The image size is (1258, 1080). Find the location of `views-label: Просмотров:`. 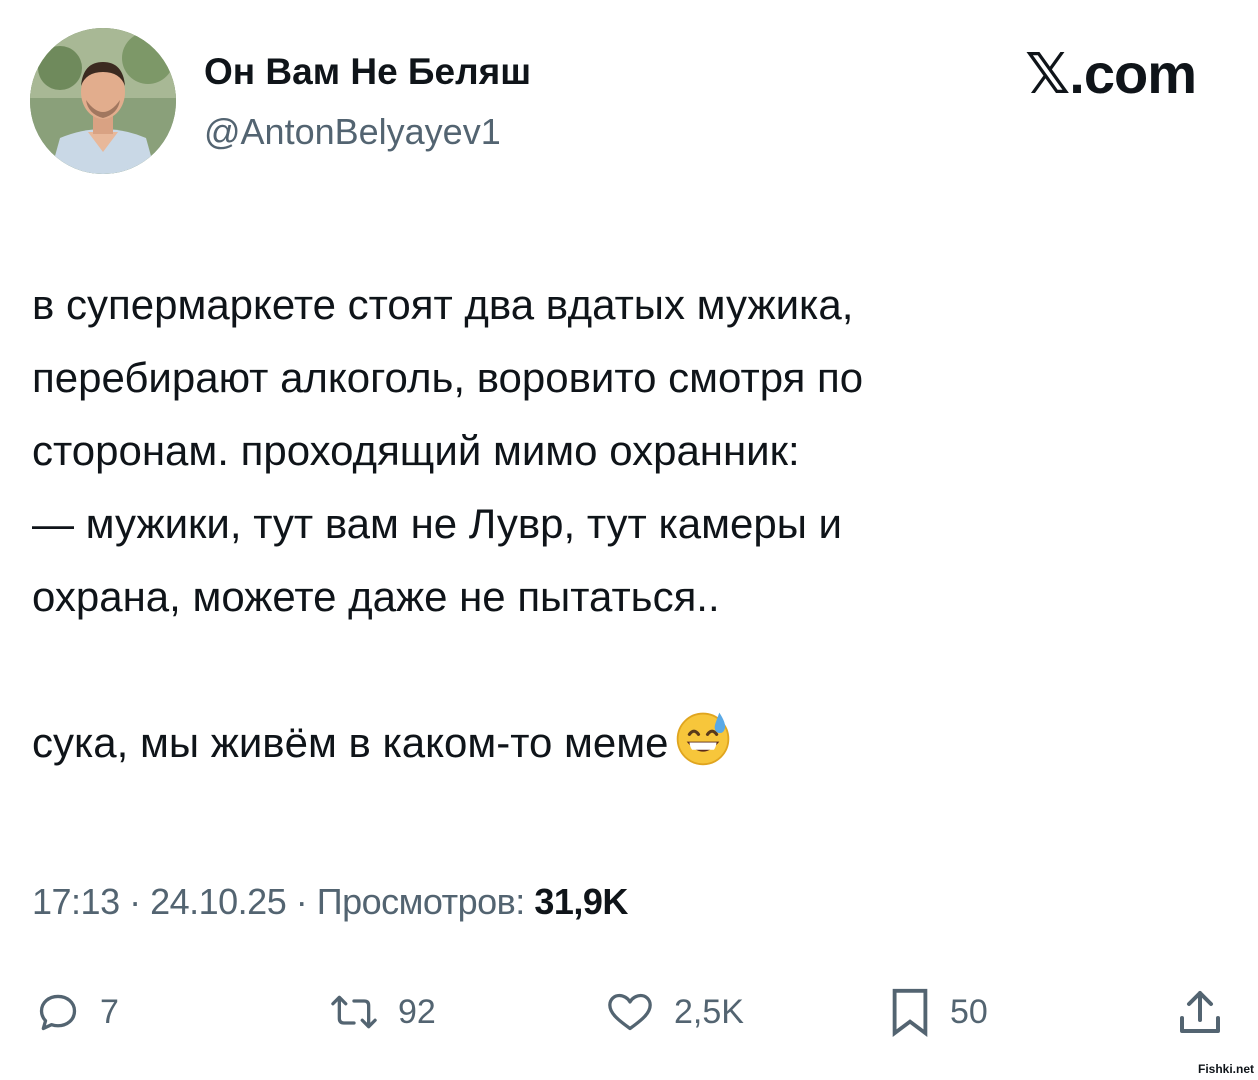

views-label: Просмотров: is located at coordinates (421, 901).